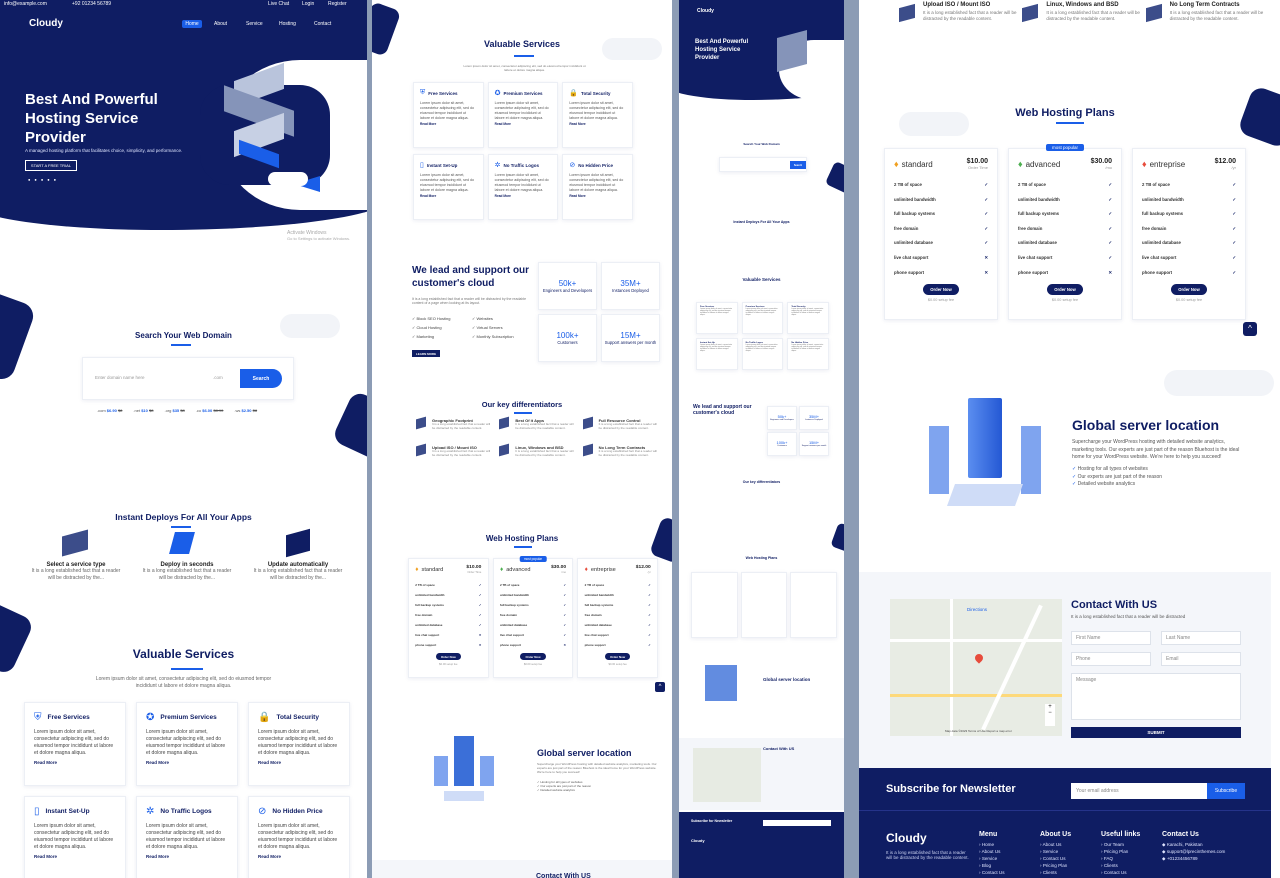 The width and height of the screenshot is (1280, 878). Describe the element at coordinates (660, 687) in the screenshot. I see `scroll-top-button: ^` at that location.